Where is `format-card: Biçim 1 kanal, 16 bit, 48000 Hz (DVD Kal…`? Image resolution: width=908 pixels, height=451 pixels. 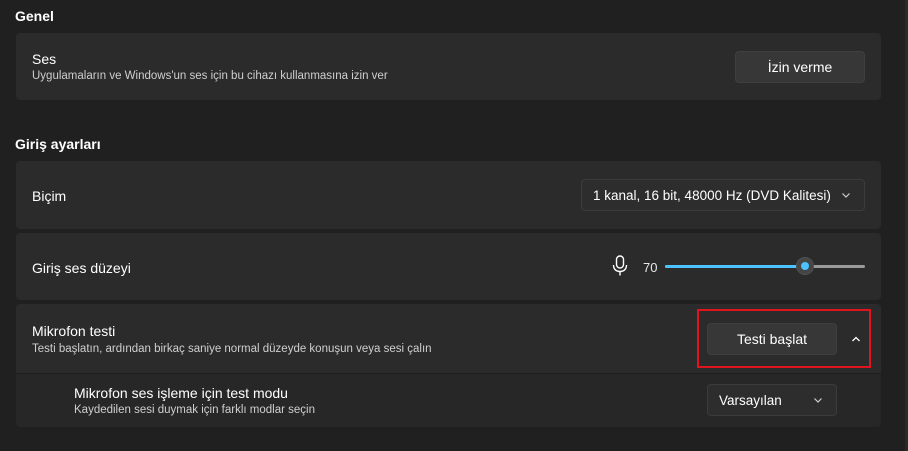
format-card: Biçim 1 kanal, 16 bit, 48000 Hz (DVD Kal… is located at coordinates (448, 195).